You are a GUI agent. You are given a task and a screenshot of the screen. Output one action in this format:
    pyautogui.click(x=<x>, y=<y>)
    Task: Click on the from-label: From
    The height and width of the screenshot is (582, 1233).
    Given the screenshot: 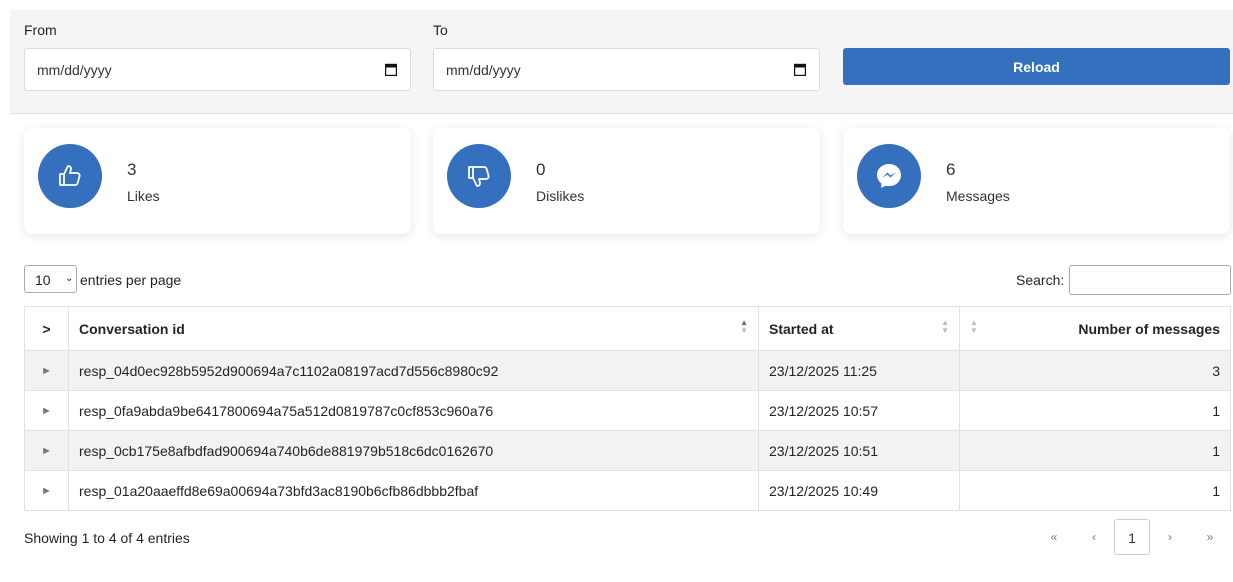 What is the action you would take?
    pyautogui.click(x=40, y=30)
    